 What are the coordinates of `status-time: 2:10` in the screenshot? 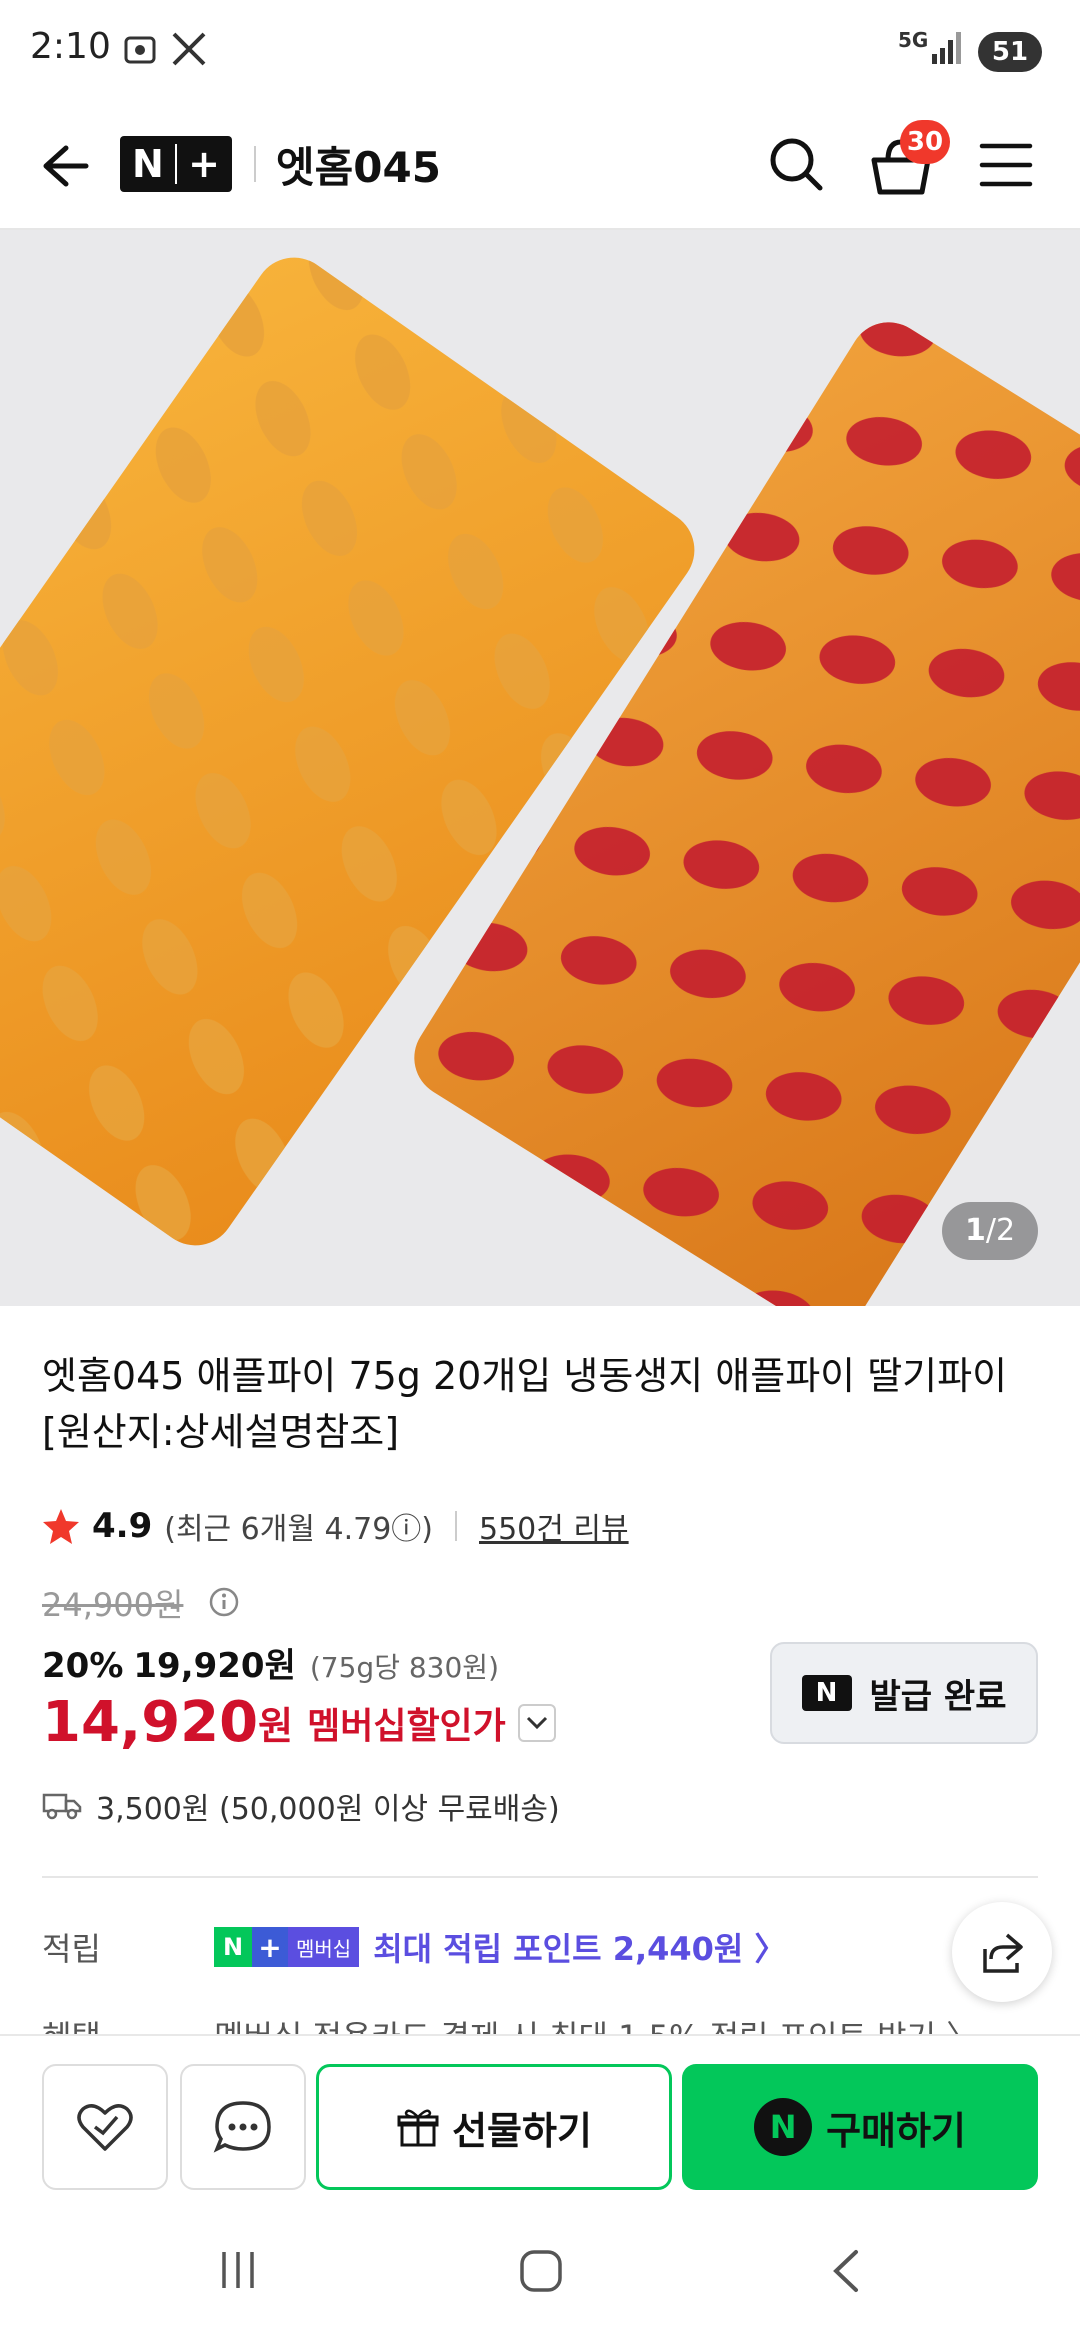 It's located at (70, 46).